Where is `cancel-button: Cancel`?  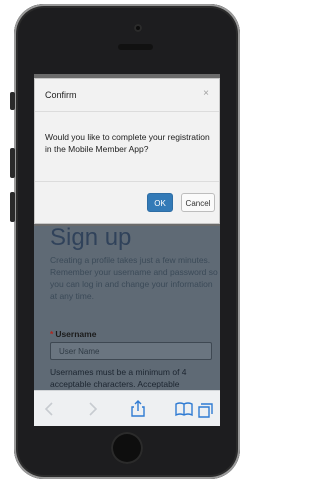 cancel-button: Cancel is located at coordinates (198, 202).